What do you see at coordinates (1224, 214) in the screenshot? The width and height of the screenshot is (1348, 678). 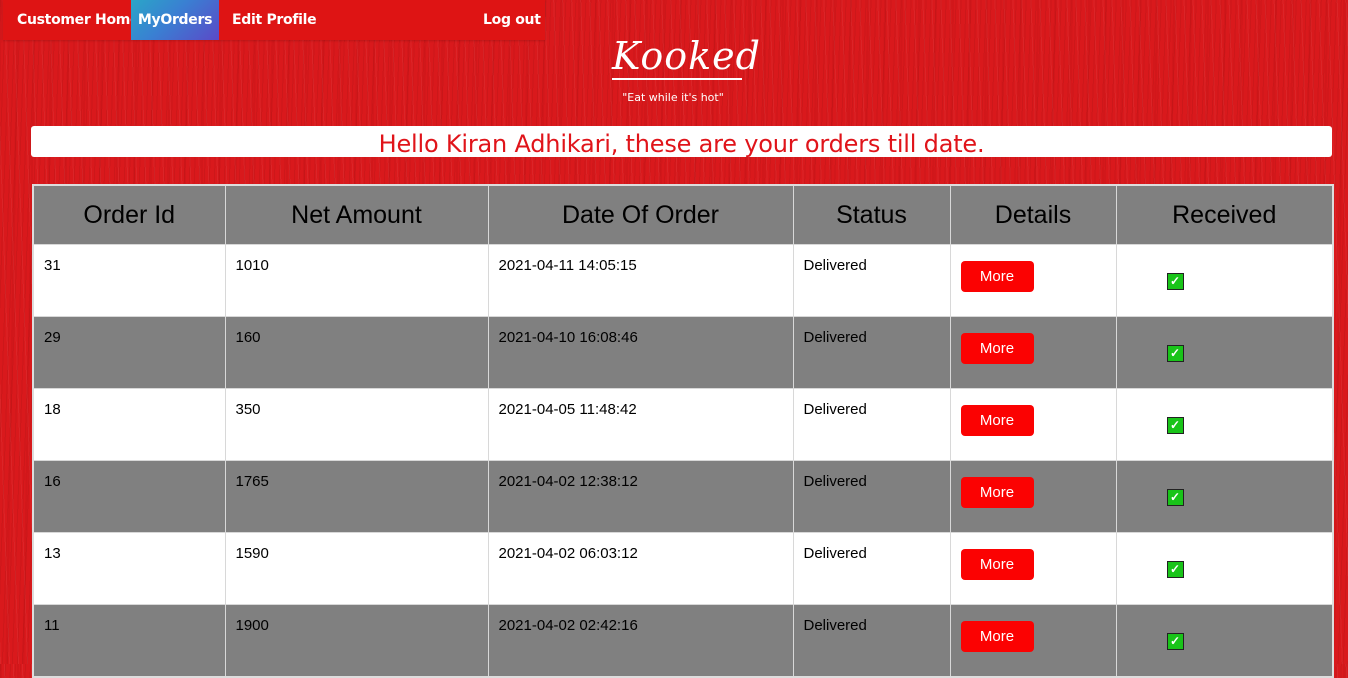 I see `header-received: Received` at bounding box center [1224, 214].